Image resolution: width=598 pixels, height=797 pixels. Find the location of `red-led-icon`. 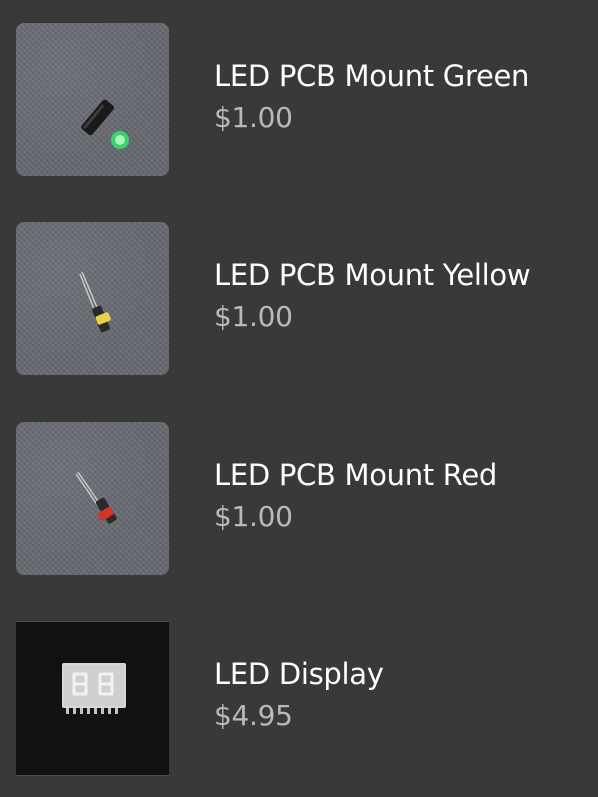

red-led-icon is located at coordinates (96, 497).